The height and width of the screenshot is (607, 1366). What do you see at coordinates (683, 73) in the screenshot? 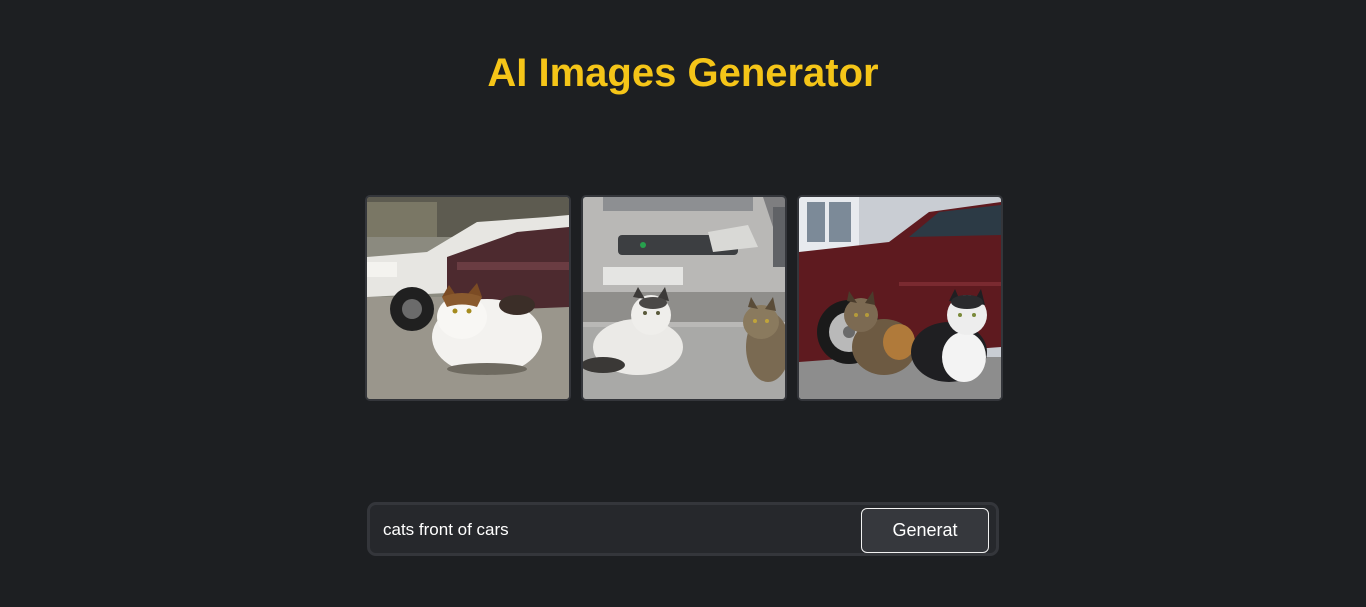
I see `page-title: AI Images Generator` at bounding box center [683, 73].